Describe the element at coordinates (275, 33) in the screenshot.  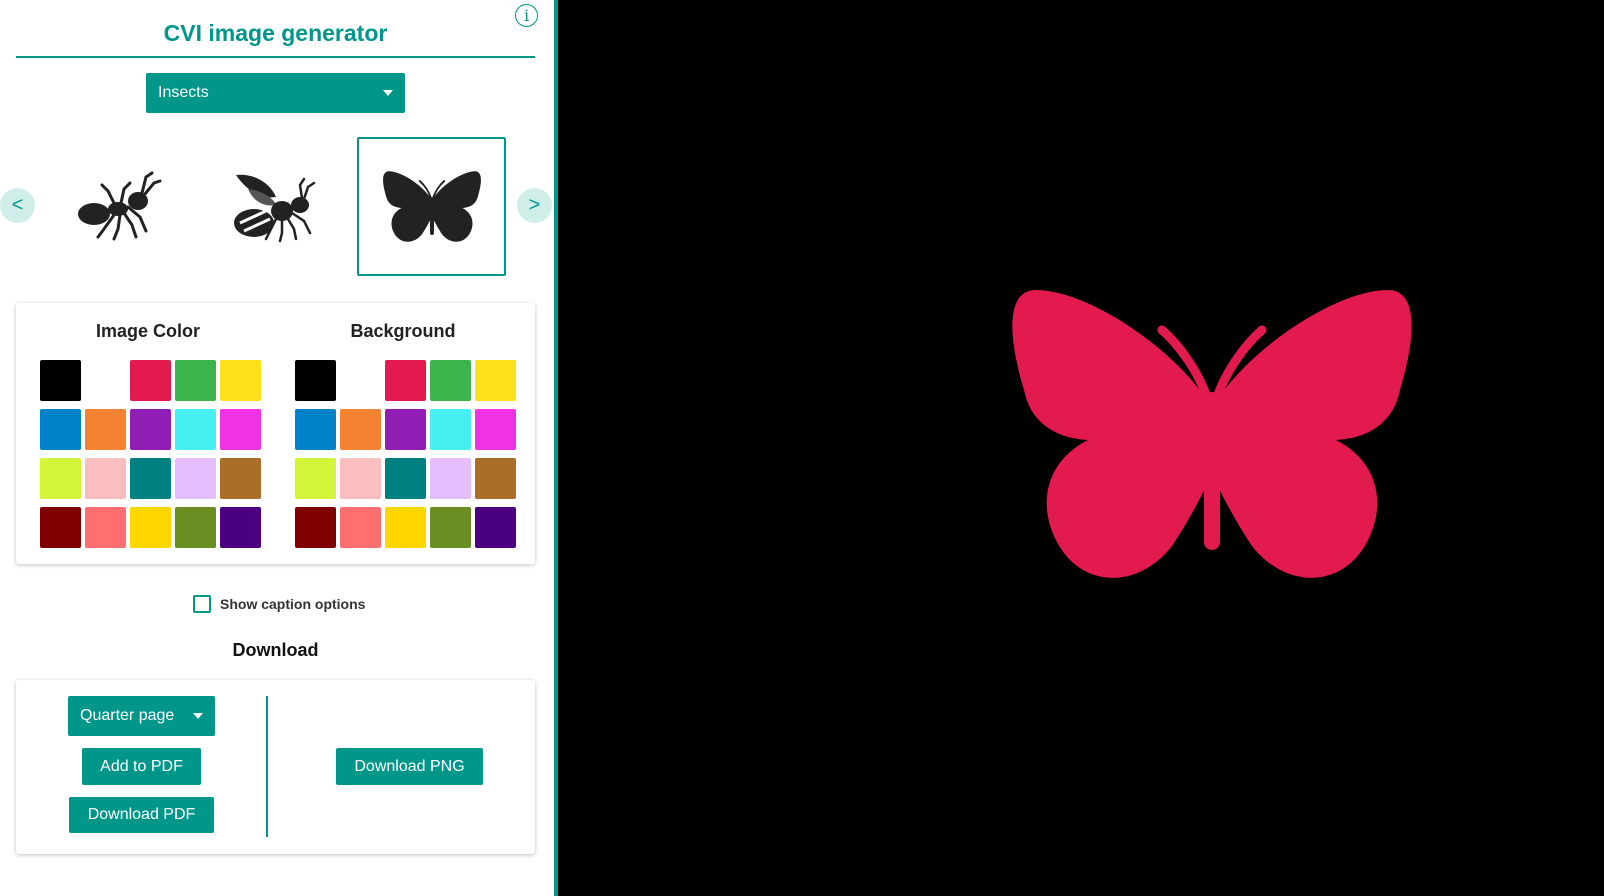
I see `page-title: CVI image generator` at that location.